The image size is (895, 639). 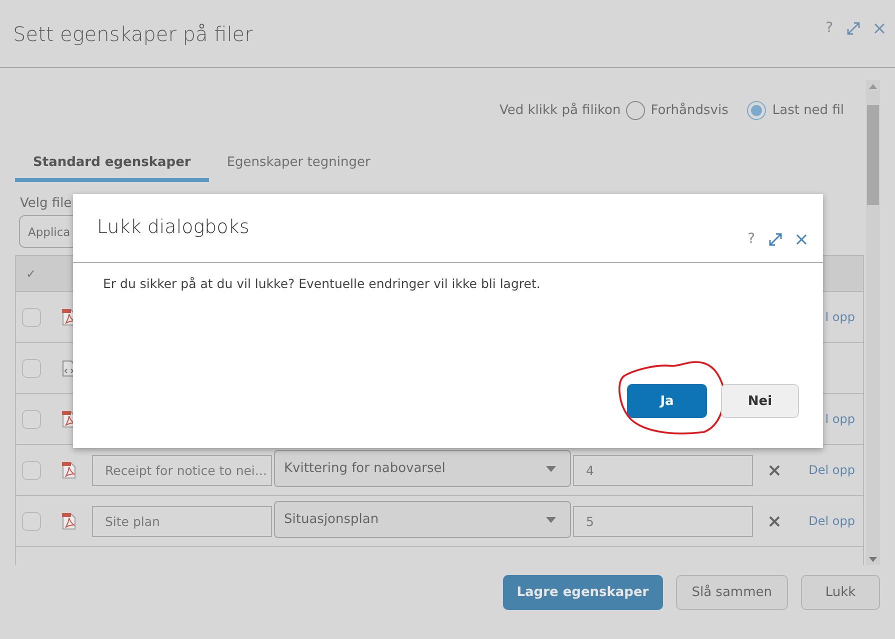 I want to click on dialog-message: Er du sikker på at du vil lukke? Eventuelle endringer vil ikke bli lagret., so click(x=322, y=283).